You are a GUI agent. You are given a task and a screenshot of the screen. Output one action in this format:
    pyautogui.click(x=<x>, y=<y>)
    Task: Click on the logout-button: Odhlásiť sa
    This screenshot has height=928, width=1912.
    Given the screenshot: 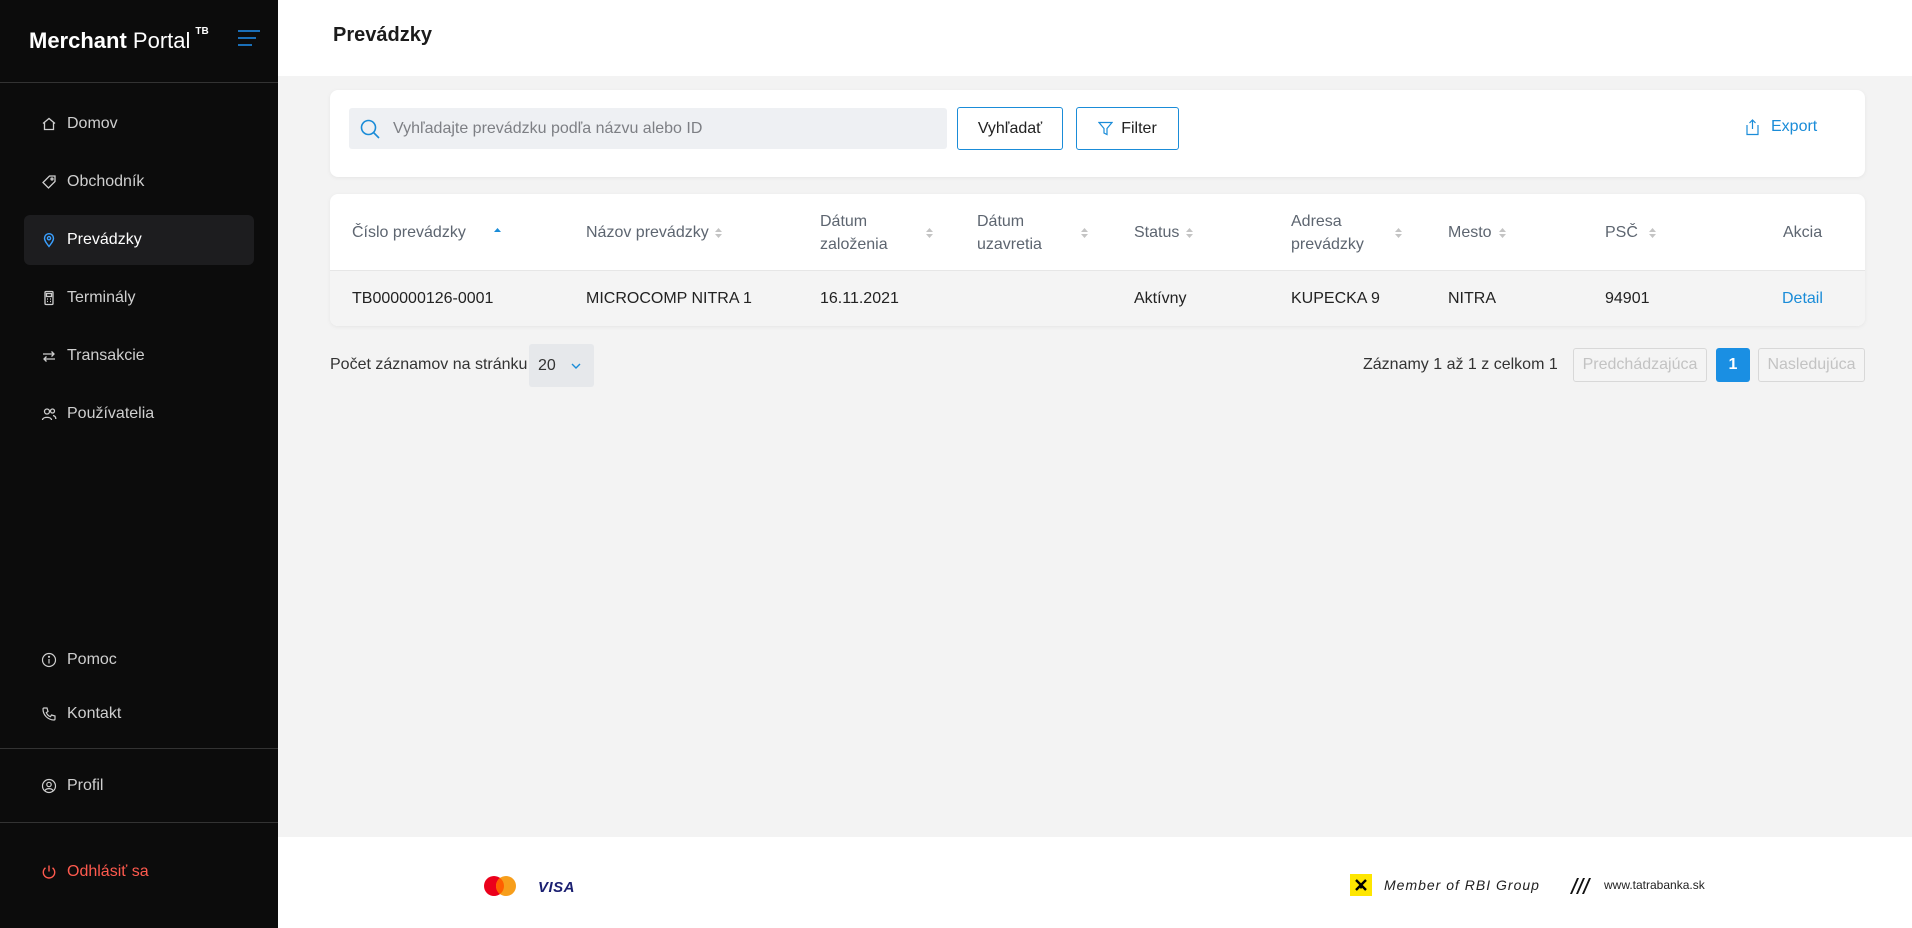 What is the action you would take?
    pyautogui.click(x=139, y=872)
    